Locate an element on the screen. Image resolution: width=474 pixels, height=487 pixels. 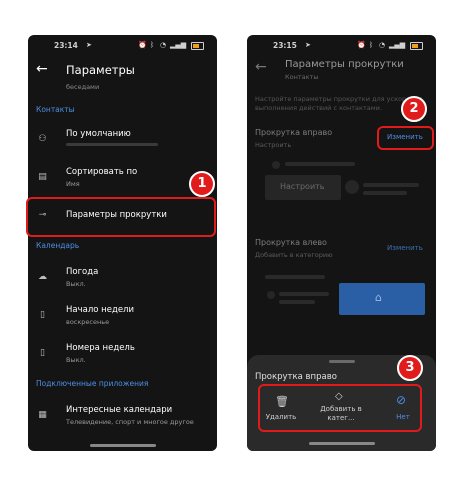
item-sub: Телевидение, спорт и многое другое is located at coordinates (130, 422).